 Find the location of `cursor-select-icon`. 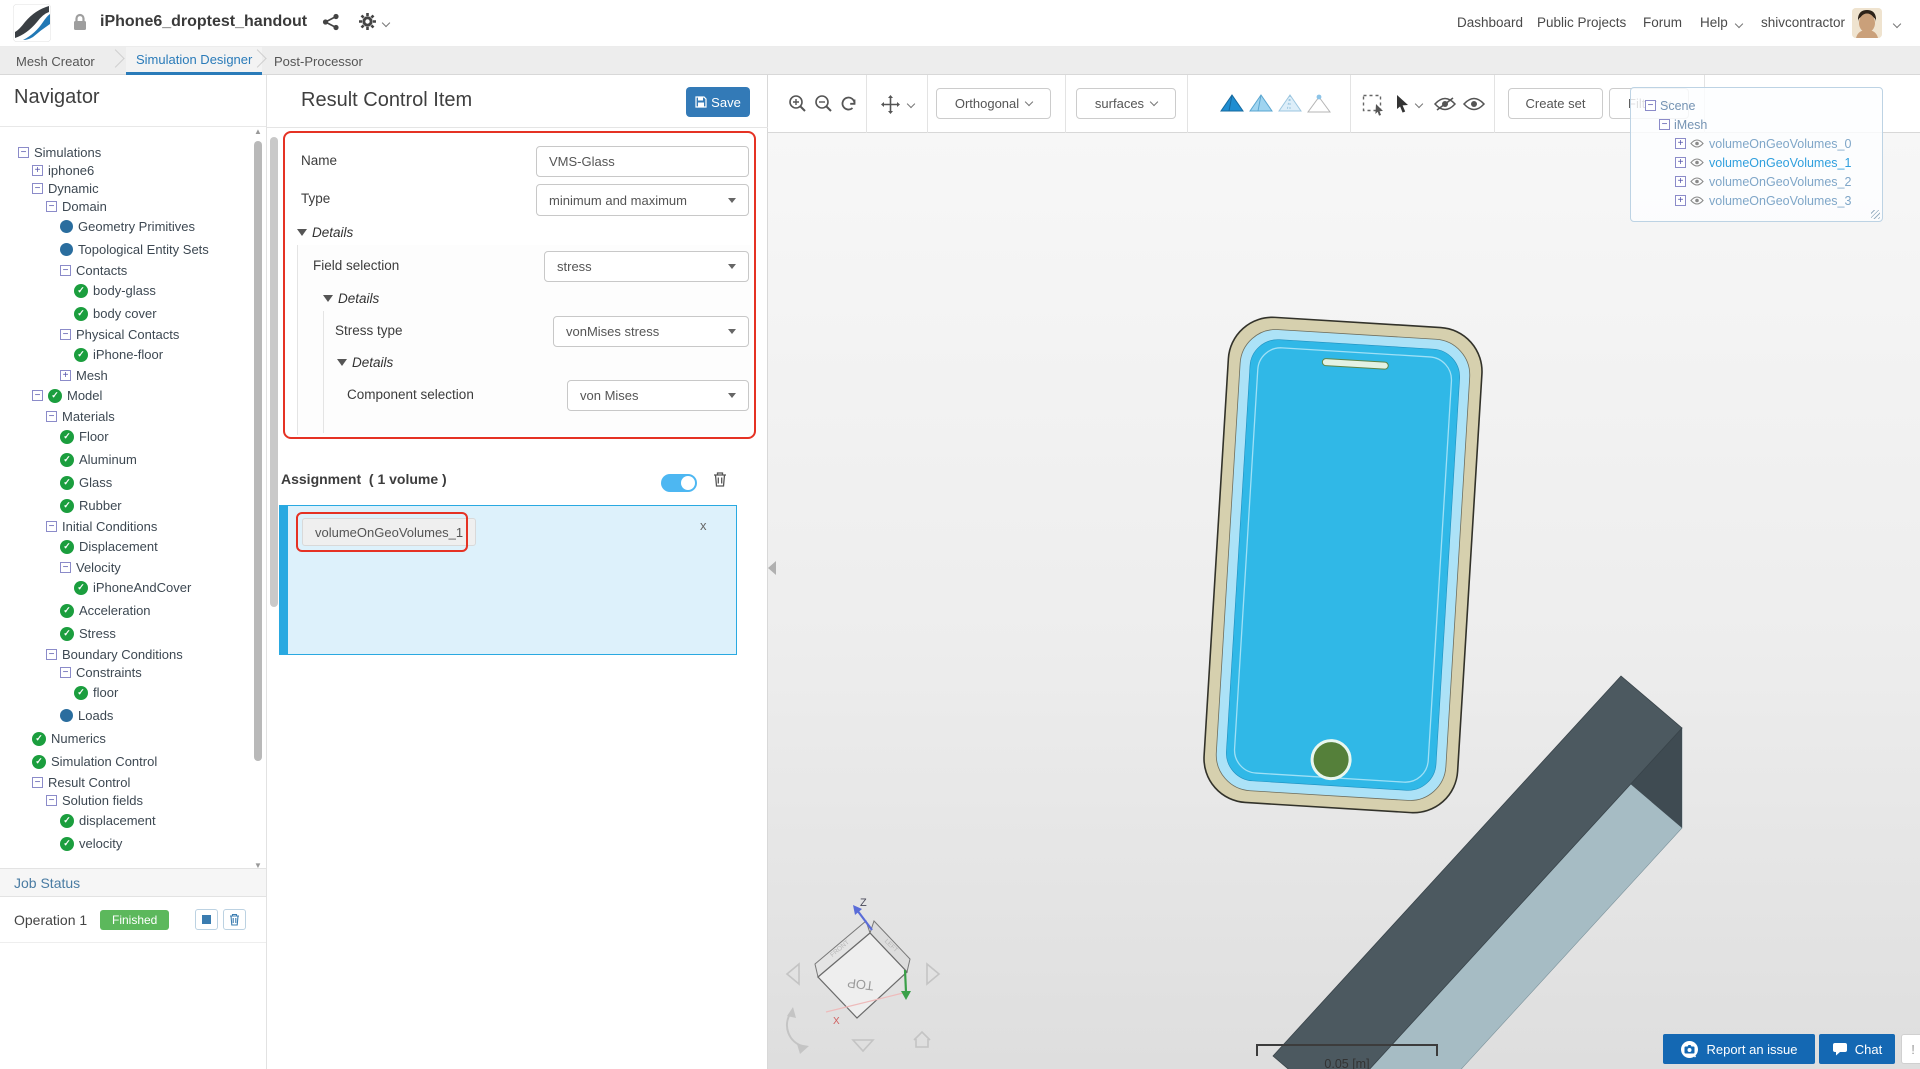

cursor-select-icon is located at coordinates (1403, 106).